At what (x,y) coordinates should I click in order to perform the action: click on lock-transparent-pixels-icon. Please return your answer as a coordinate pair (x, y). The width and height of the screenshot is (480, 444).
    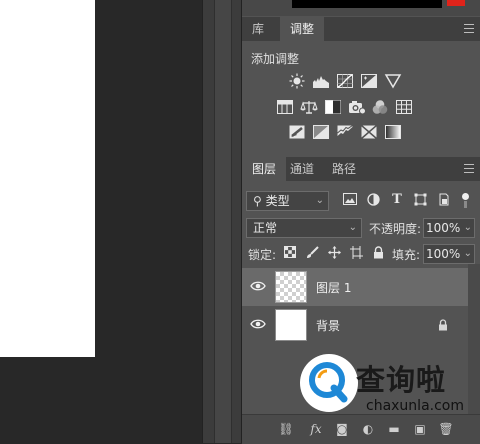
    Looking at the image, I should click on (290, 254).